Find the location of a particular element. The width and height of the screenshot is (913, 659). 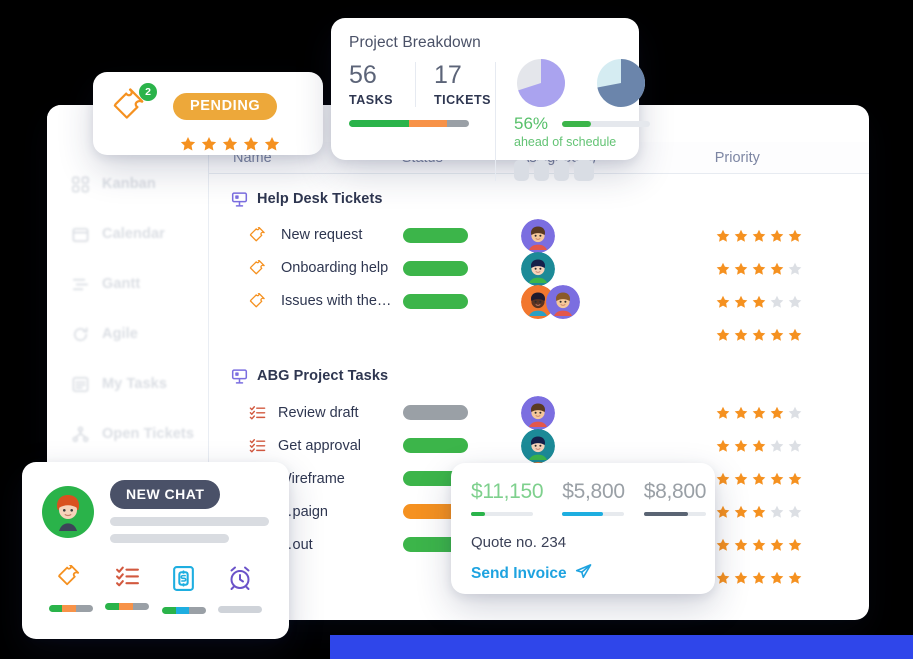

quick-action-checklist is located at coordinates (127, 589).